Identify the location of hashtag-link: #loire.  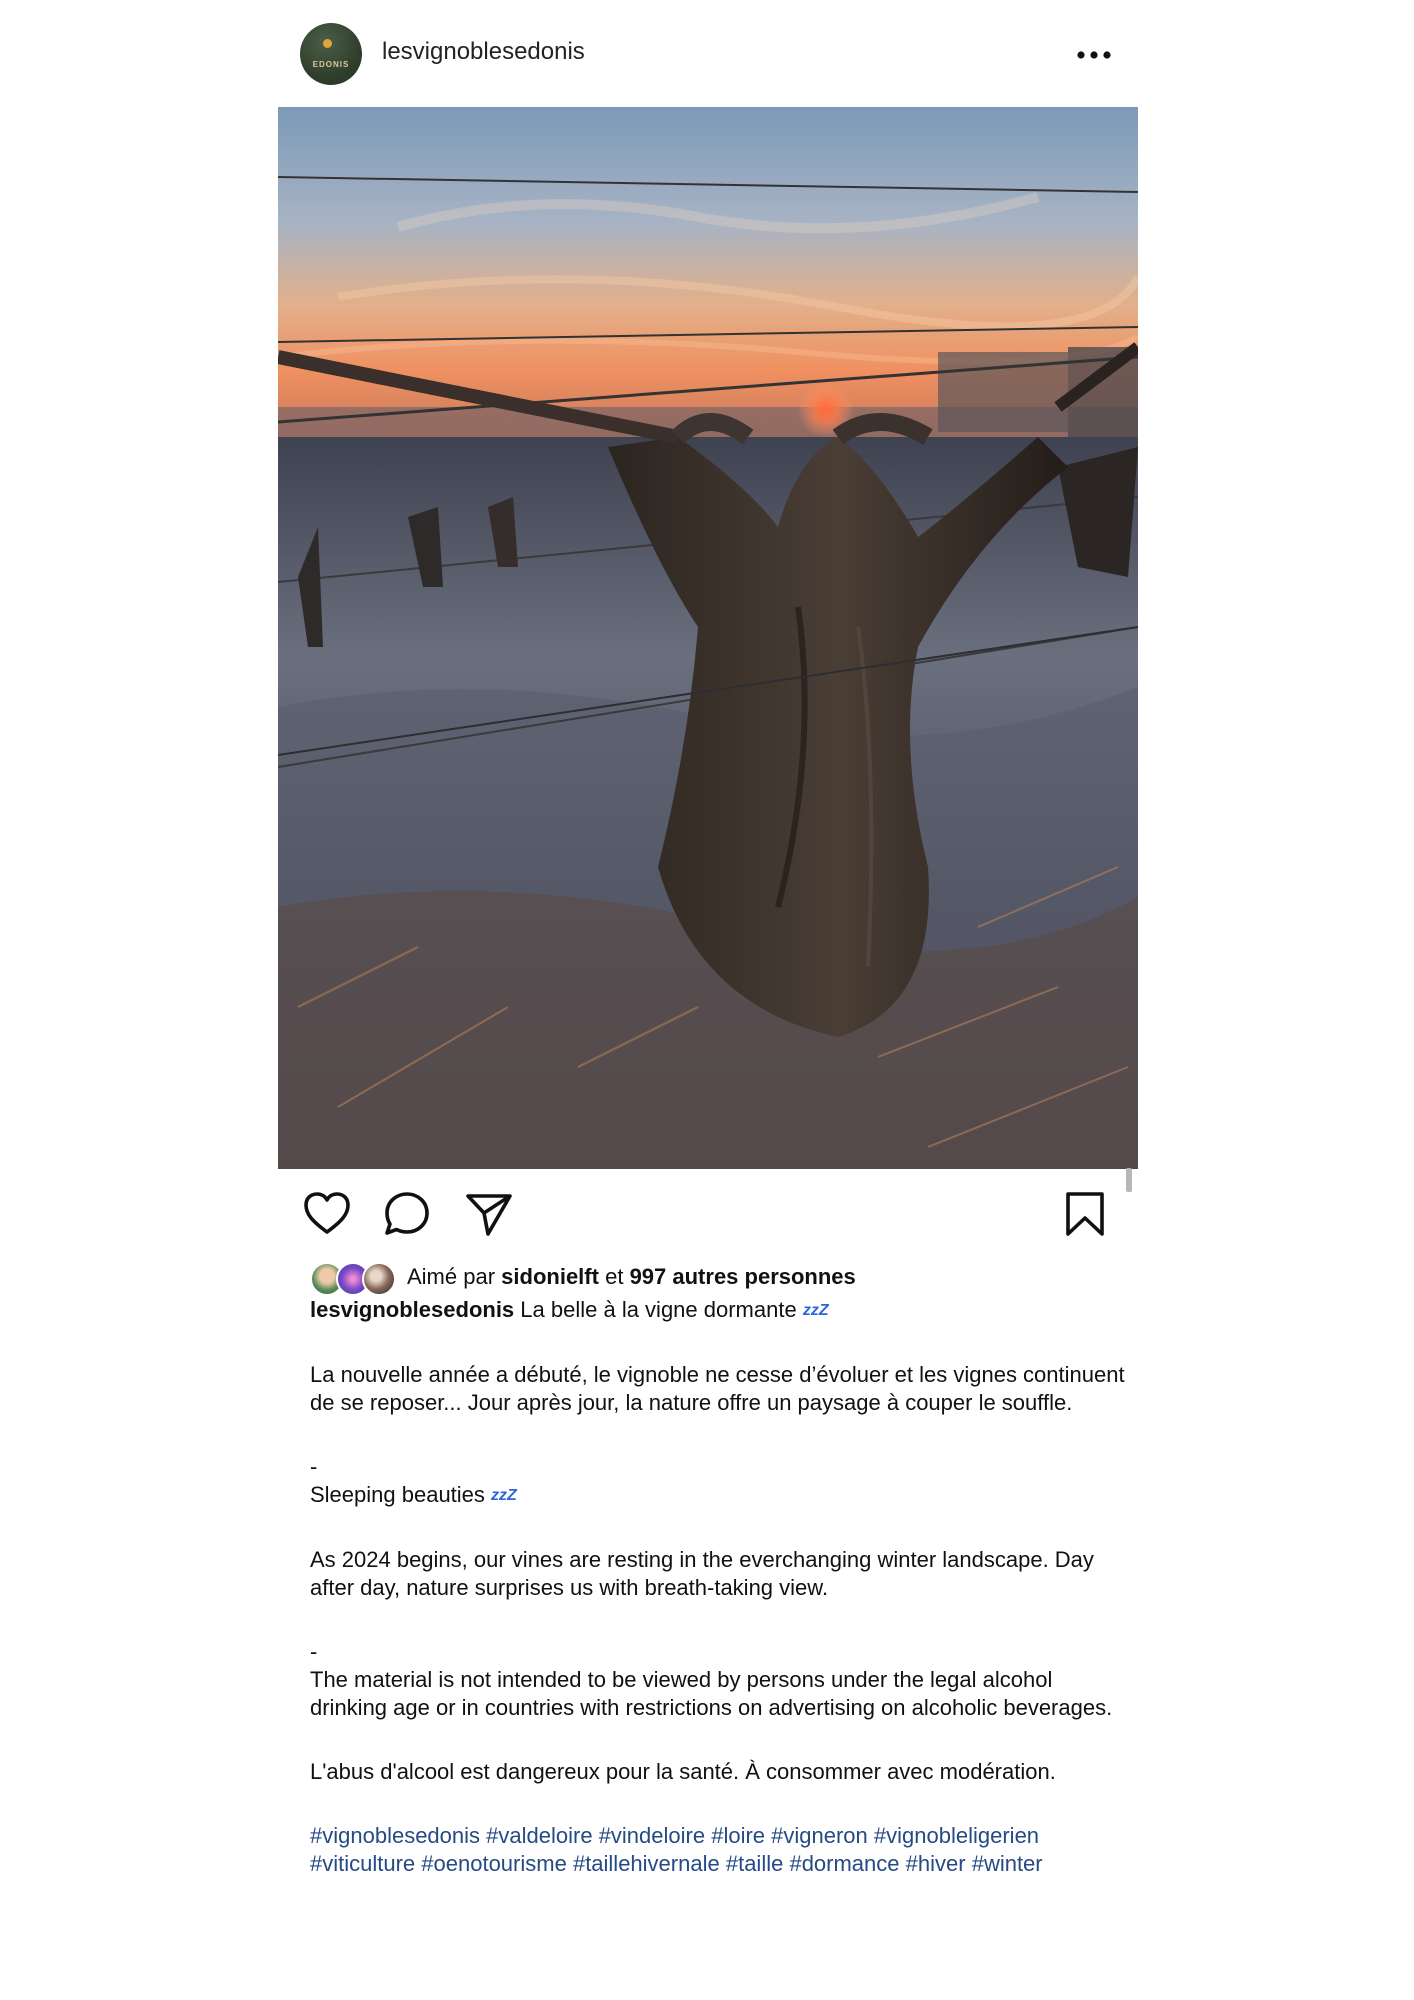
(738, 1835).